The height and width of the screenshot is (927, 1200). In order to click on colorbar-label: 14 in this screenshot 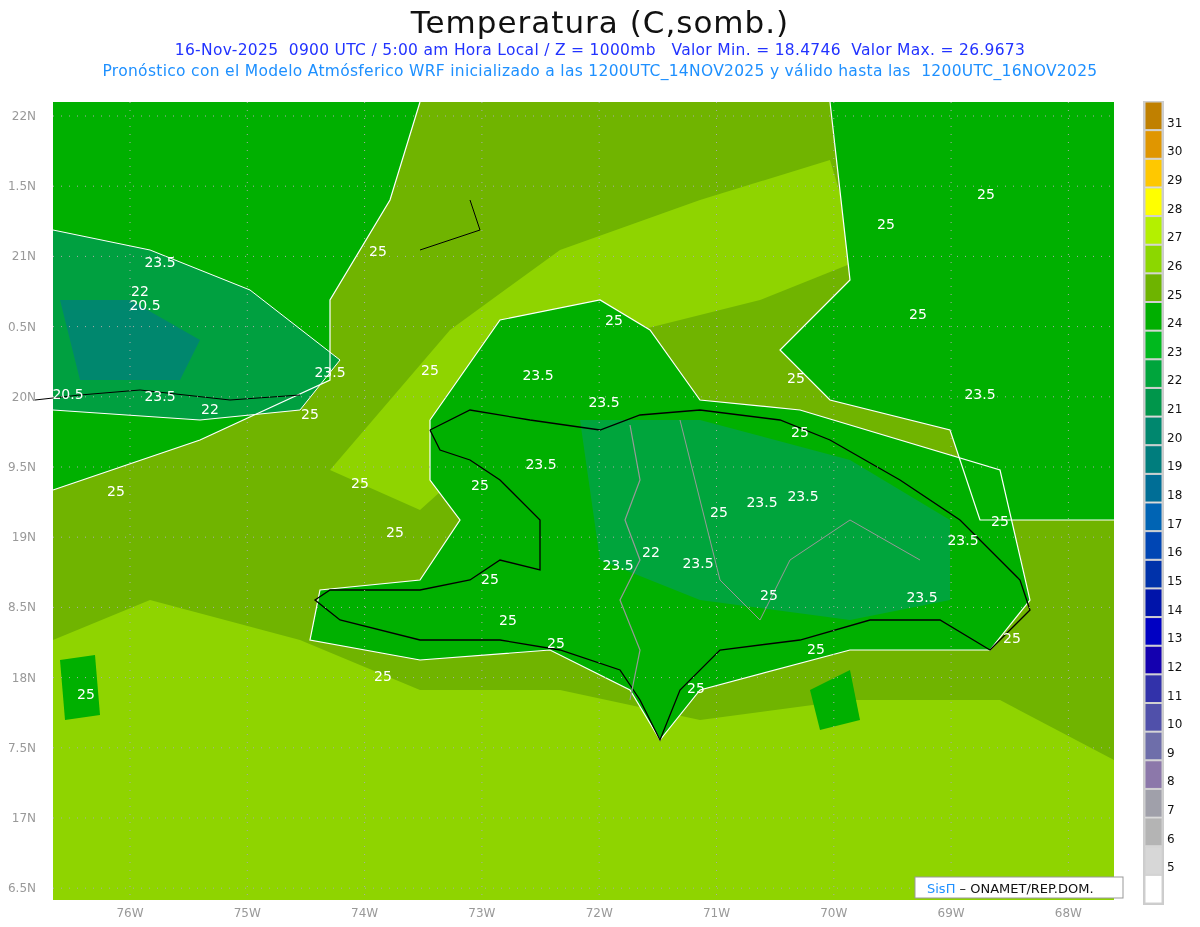, I will do `click(1175, 609)`.